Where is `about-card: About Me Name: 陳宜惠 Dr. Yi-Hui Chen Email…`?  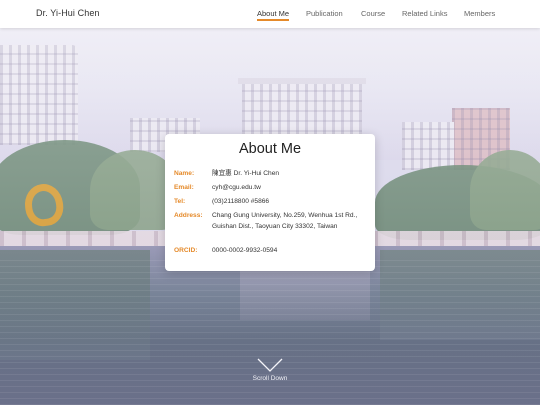 about-card: About Me Name: 陳宜惠 Dr. Yi-Hui Chen Email… is located at coordinates (270, 202).